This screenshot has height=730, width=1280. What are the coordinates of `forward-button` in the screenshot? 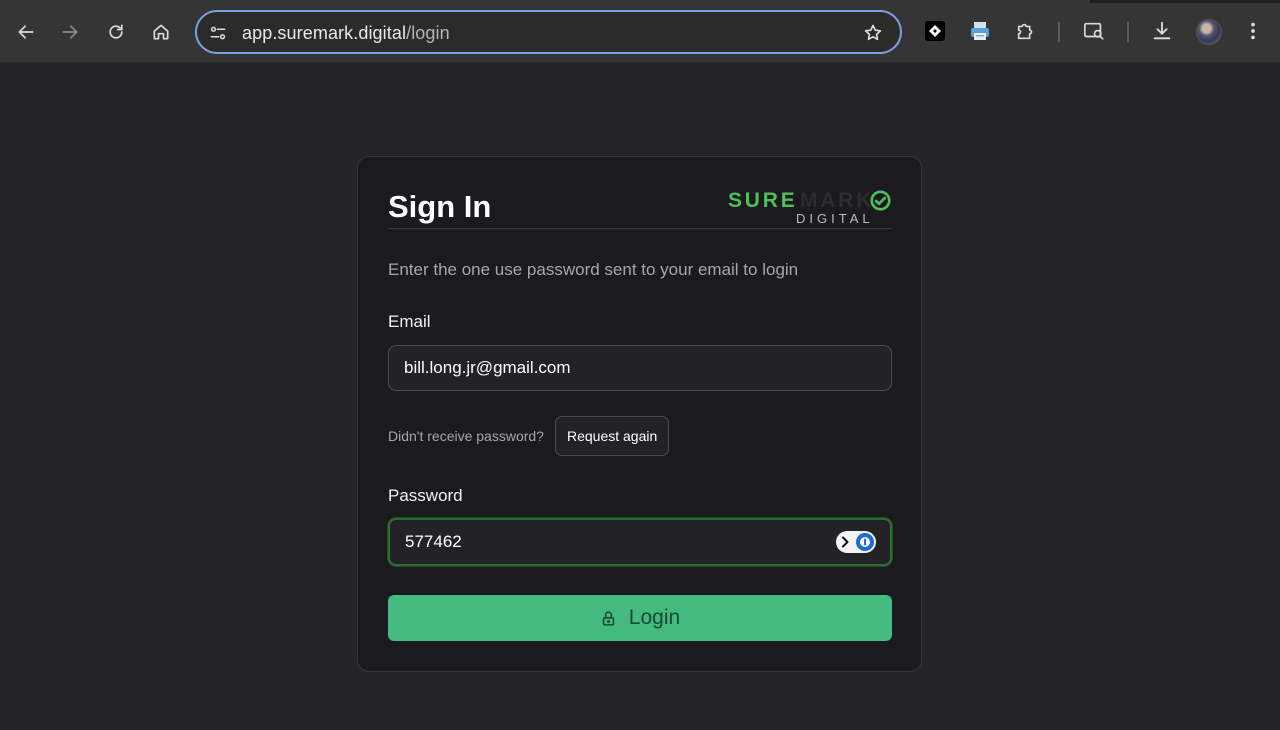 It's located at (70, 32).